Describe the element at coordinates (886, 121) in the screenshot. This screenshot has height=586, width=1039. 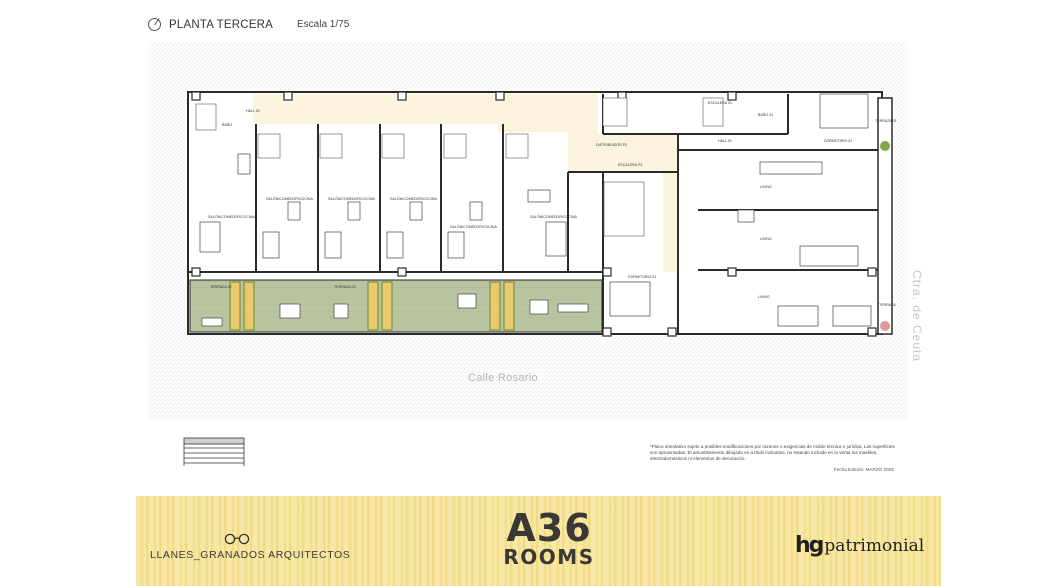
I see `room-label-terraza-01: TERRAZA 01` at that location.